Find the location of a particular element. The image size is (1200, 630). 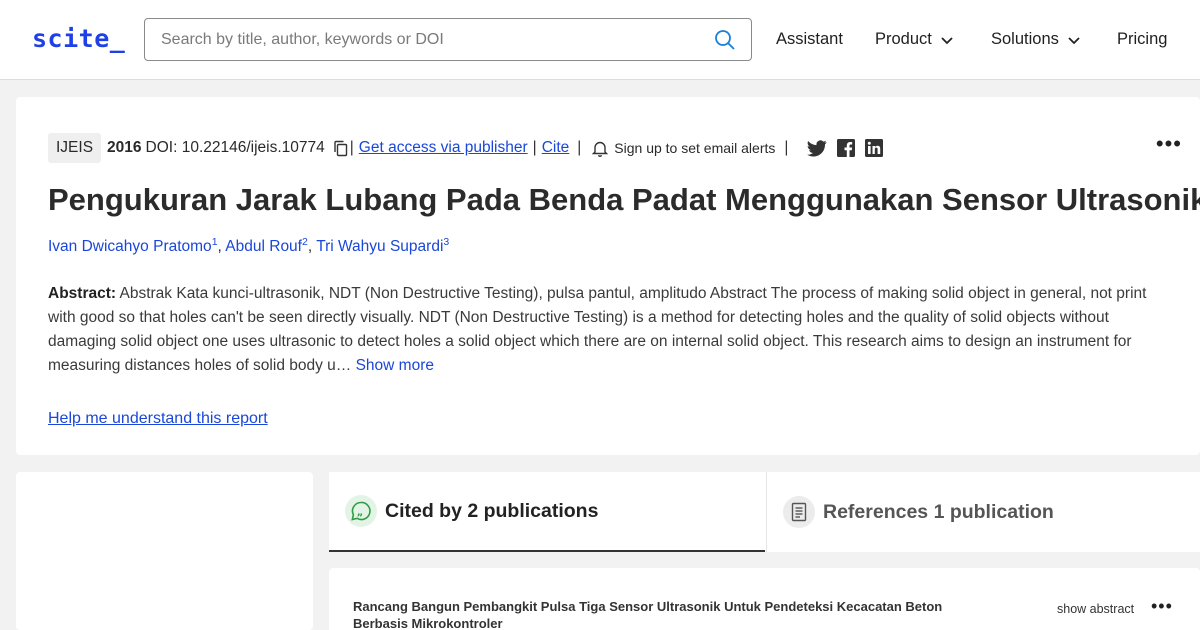

search-icon is located at coordinates (725, 40).